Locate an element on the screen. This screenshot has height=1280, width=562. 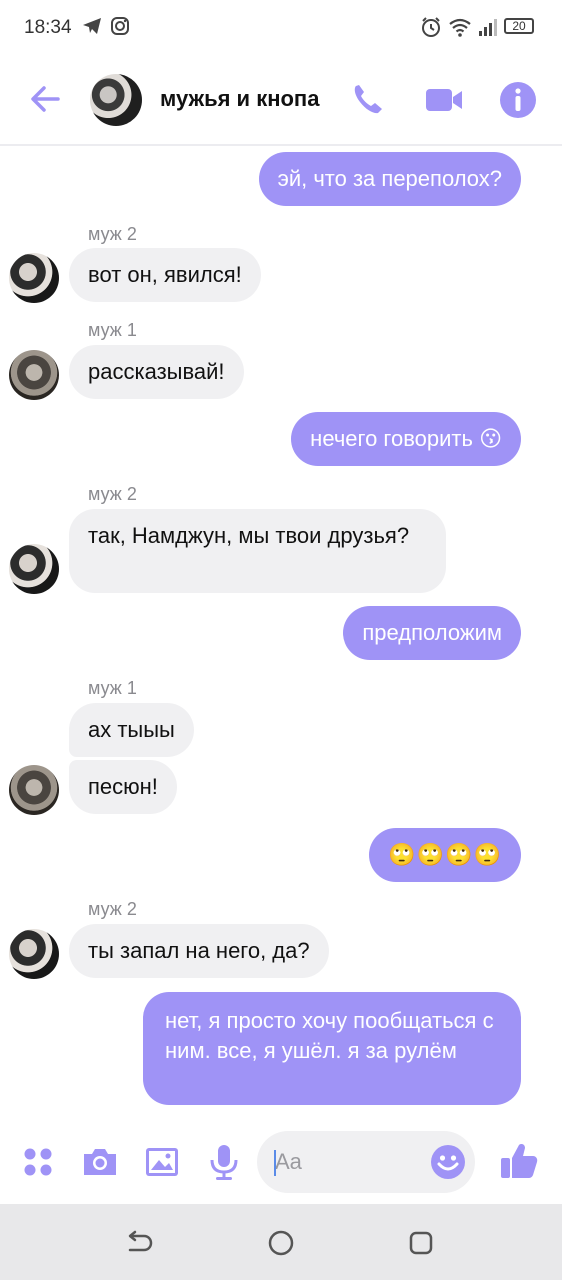
message-composer is located at coordinates (281, 1162).